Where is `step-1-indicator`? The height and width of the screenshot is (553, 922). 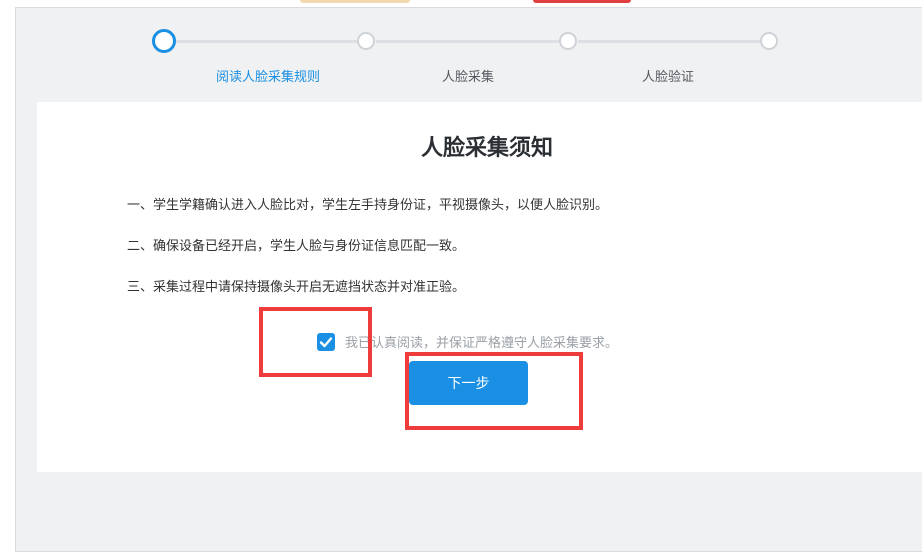 step-1-indicator is located at coordinates (164, 41).